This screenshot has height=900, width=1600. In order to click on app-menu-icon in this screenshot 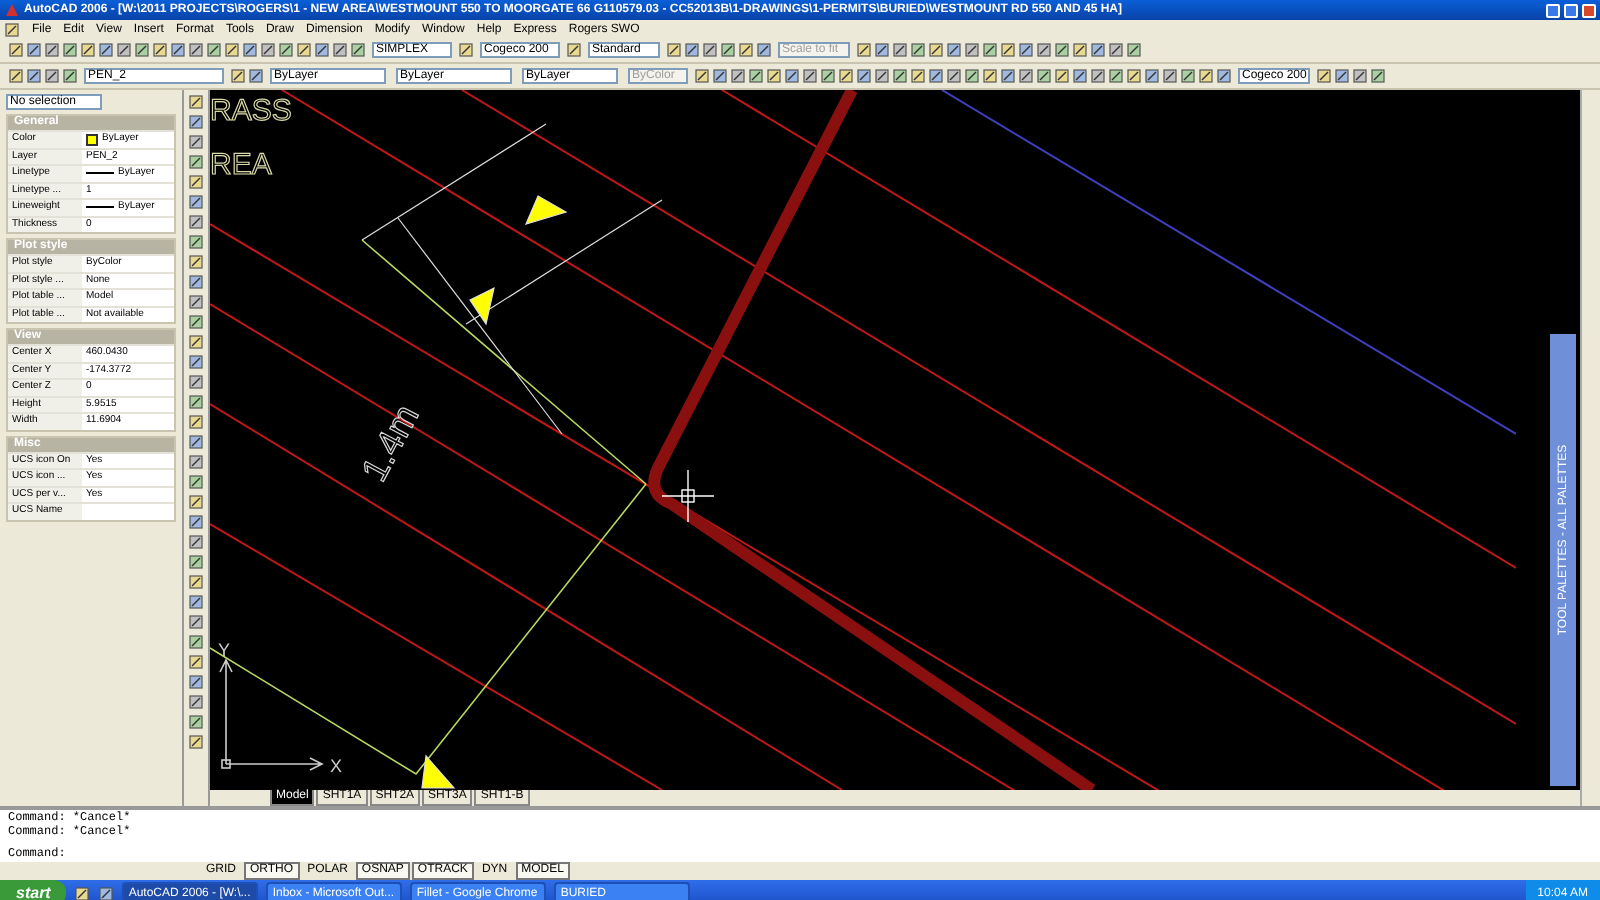, I will do `click(12, 29)`.